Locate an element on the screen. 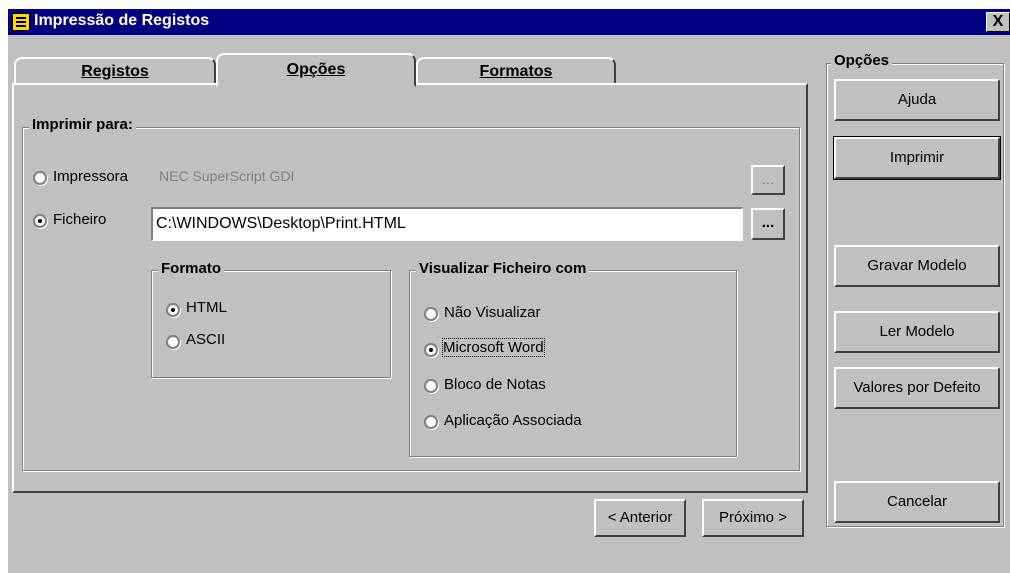 The image size is (1010, 573). previous-label: < Anterior is located at coordinates (640, 517).